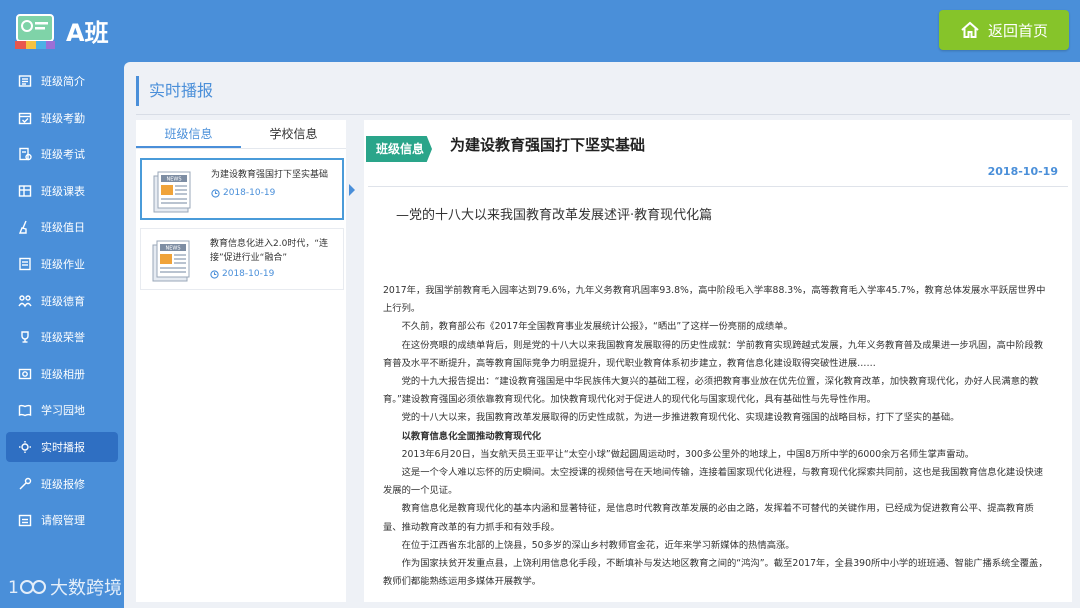 The image size is (1080, 608). I want to click on moral-icon, so click(25, 301).